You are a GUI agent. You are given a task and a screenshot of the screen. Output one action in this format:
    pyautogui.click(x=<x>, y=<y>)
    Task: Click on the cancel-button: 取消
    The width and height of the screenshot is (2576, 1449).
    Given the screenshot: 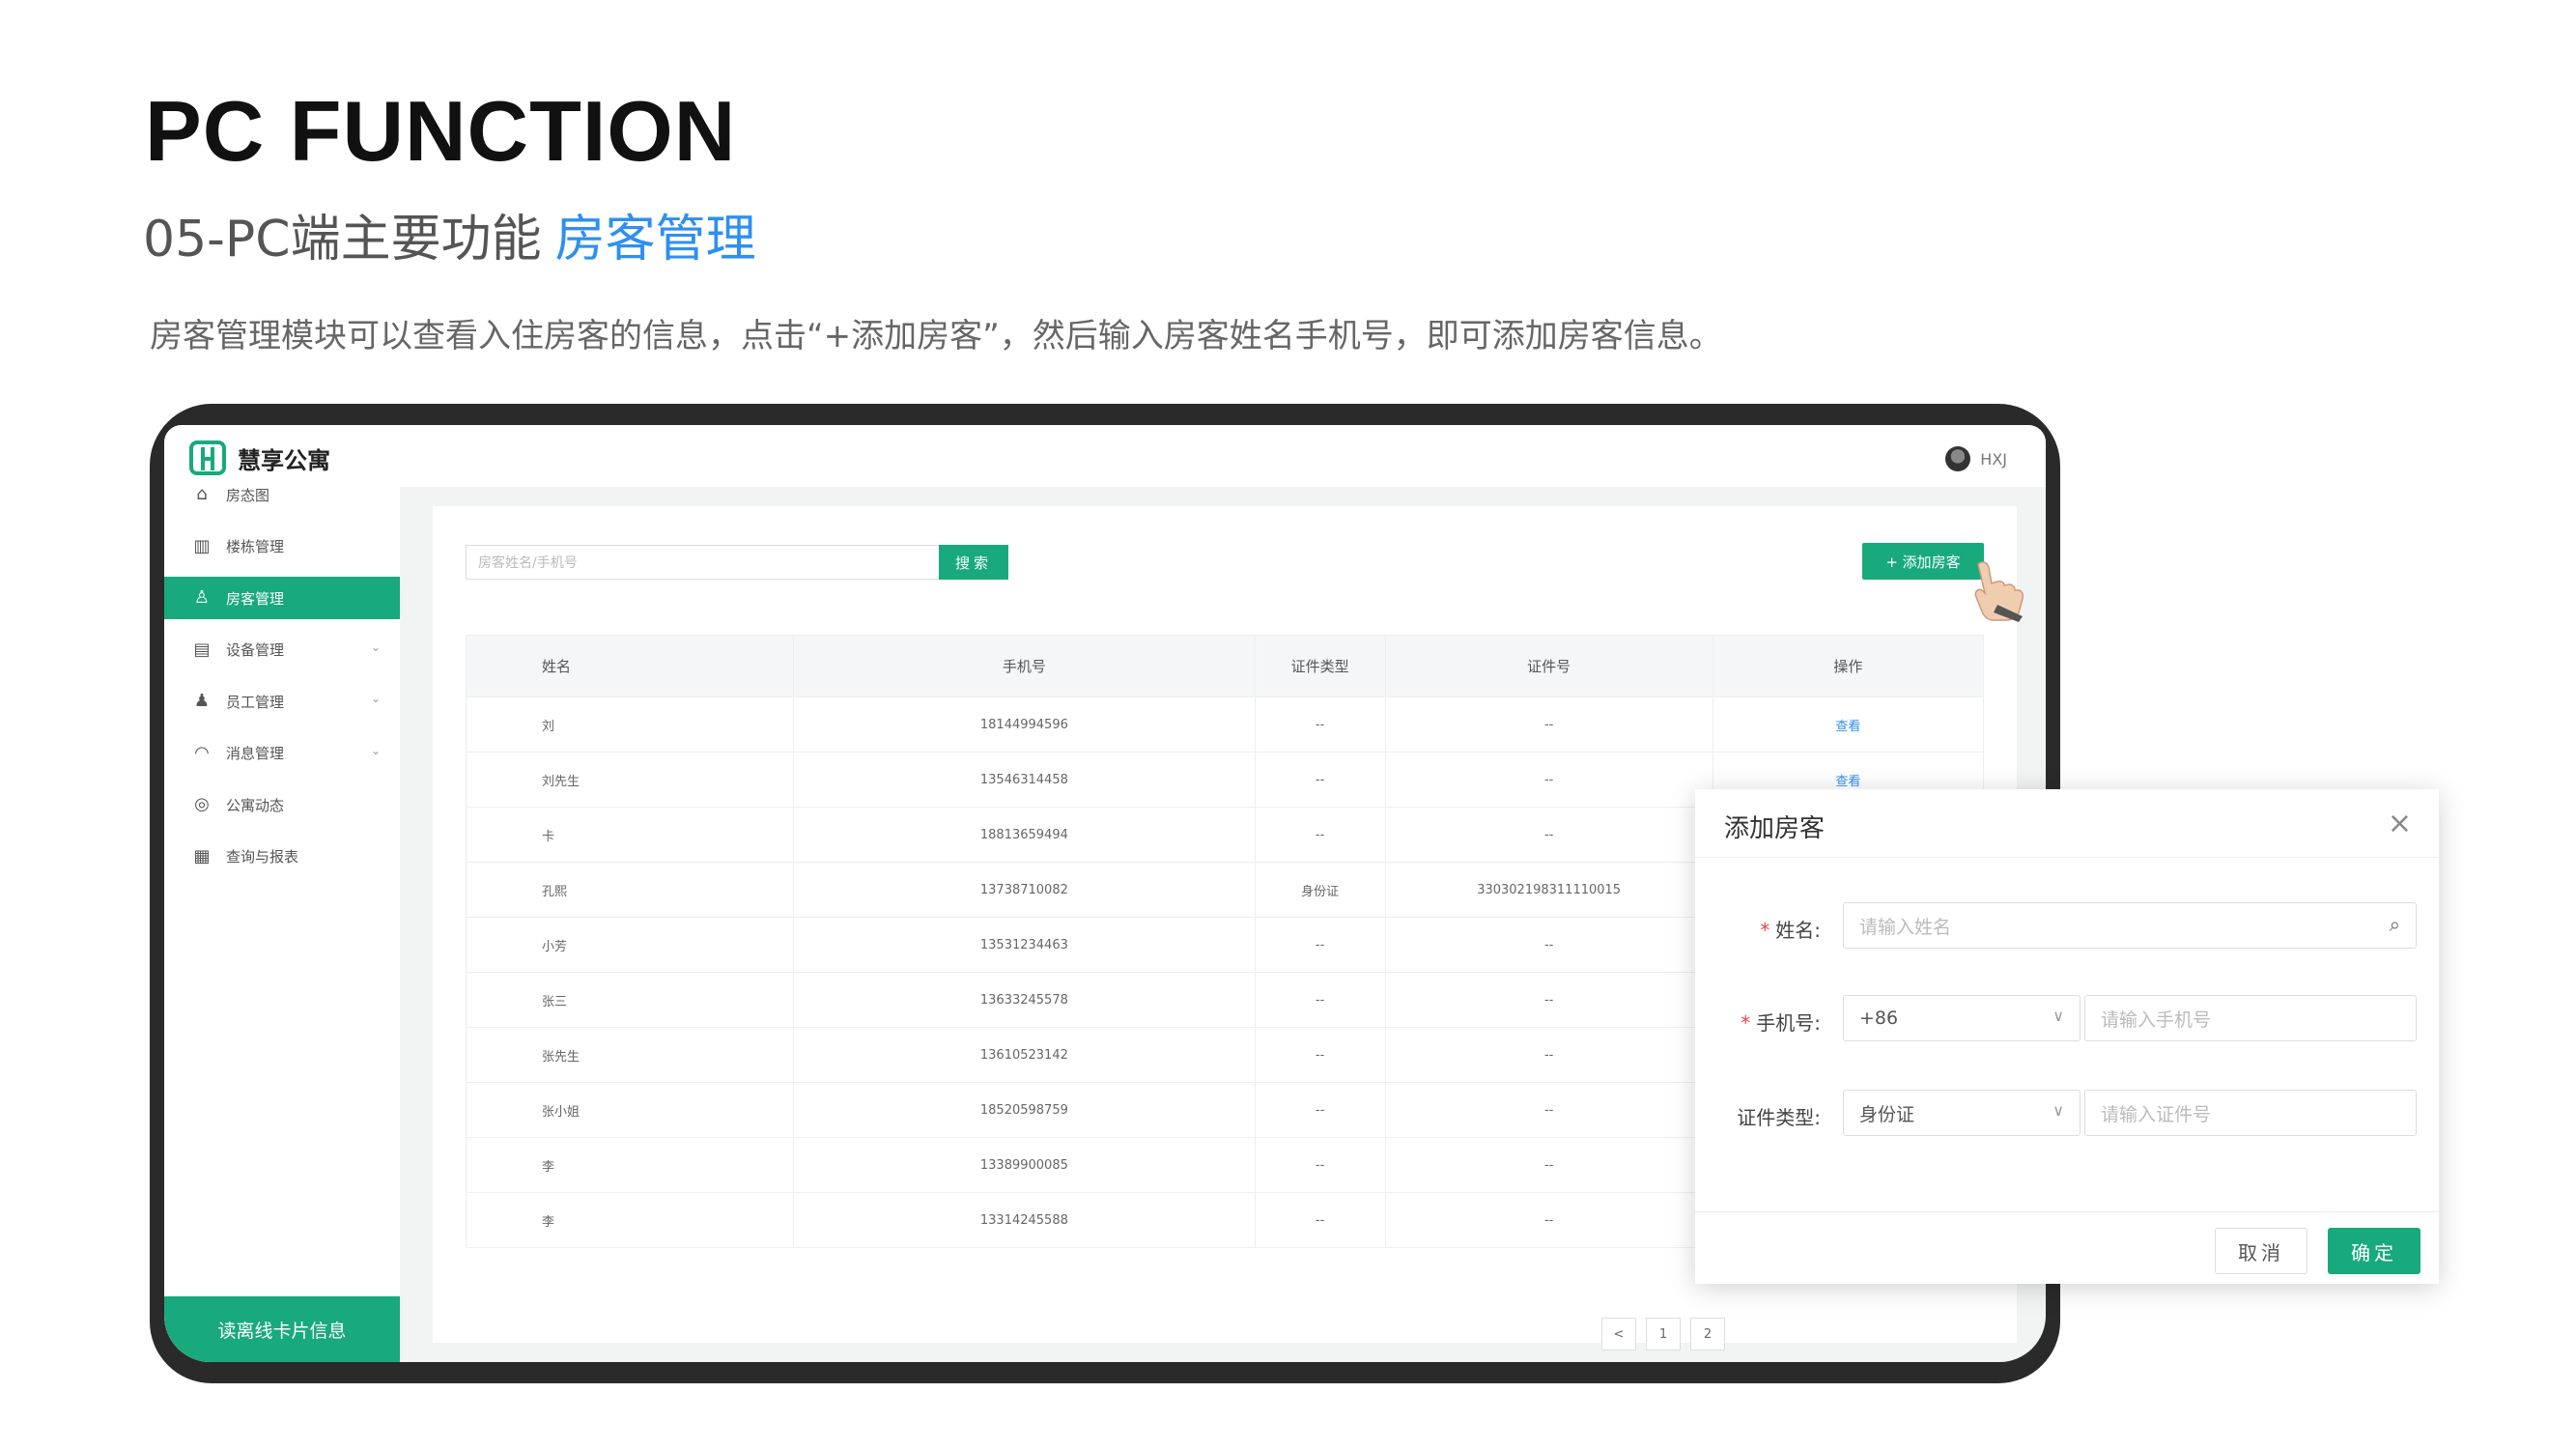 What is the action you would take?
    pyautogui.click(x=2261, y=1251)
    